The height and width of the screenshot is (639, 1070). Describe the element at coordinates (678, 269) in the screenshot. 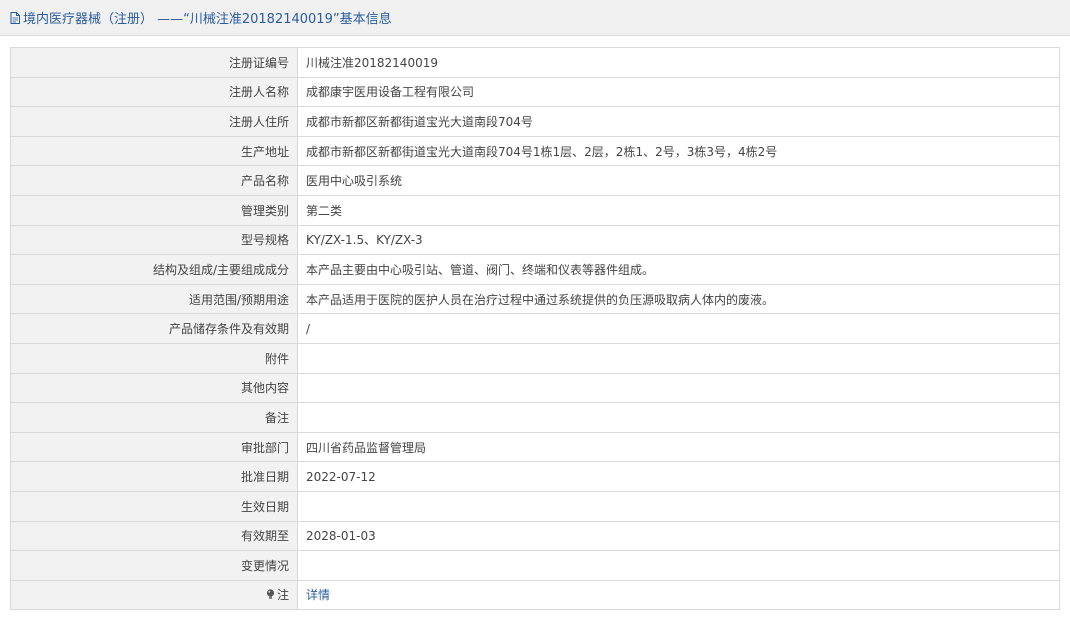

I see `row-value: 本产品主要由中心吸引站、管道、阀门、终端和仪表等器件组成。` at that location.